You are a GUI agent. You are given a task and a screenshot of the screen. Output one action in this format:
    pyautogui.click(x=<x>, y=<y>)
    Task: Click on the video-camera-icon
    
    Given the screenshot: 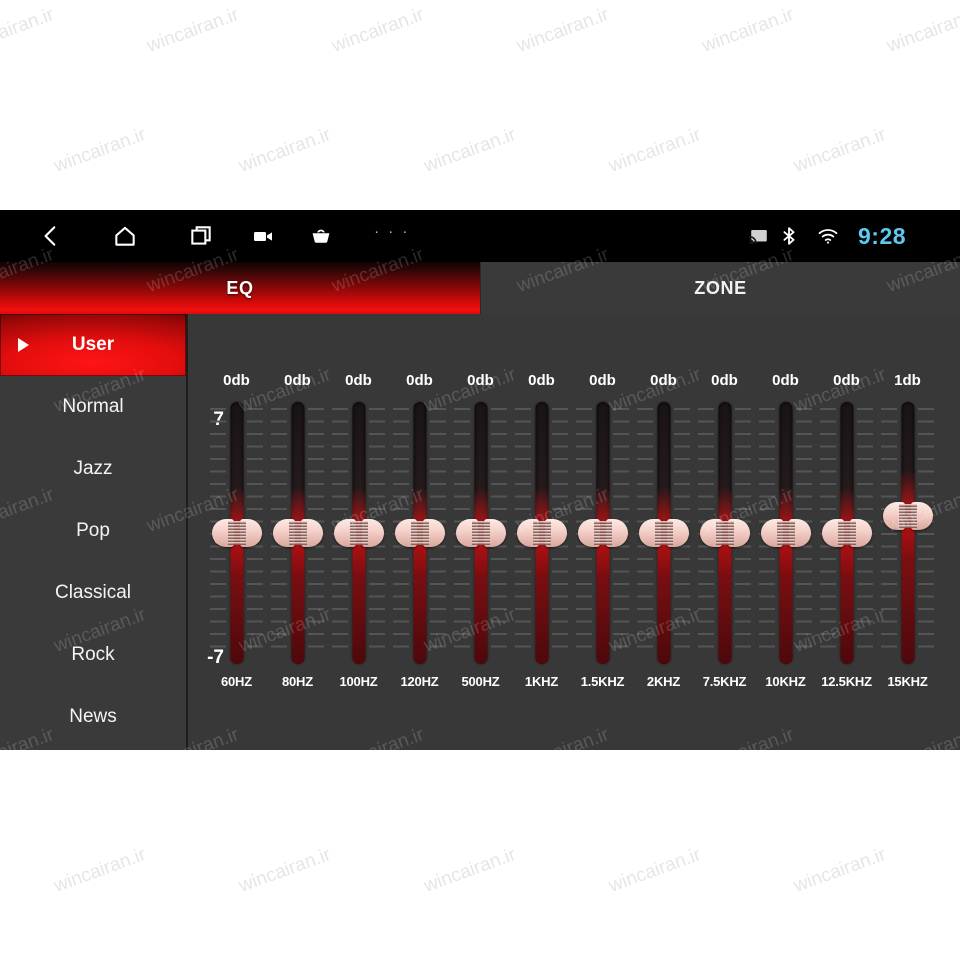 What is the action you would take?
    pyautogui.click(x=263, y=236)
    